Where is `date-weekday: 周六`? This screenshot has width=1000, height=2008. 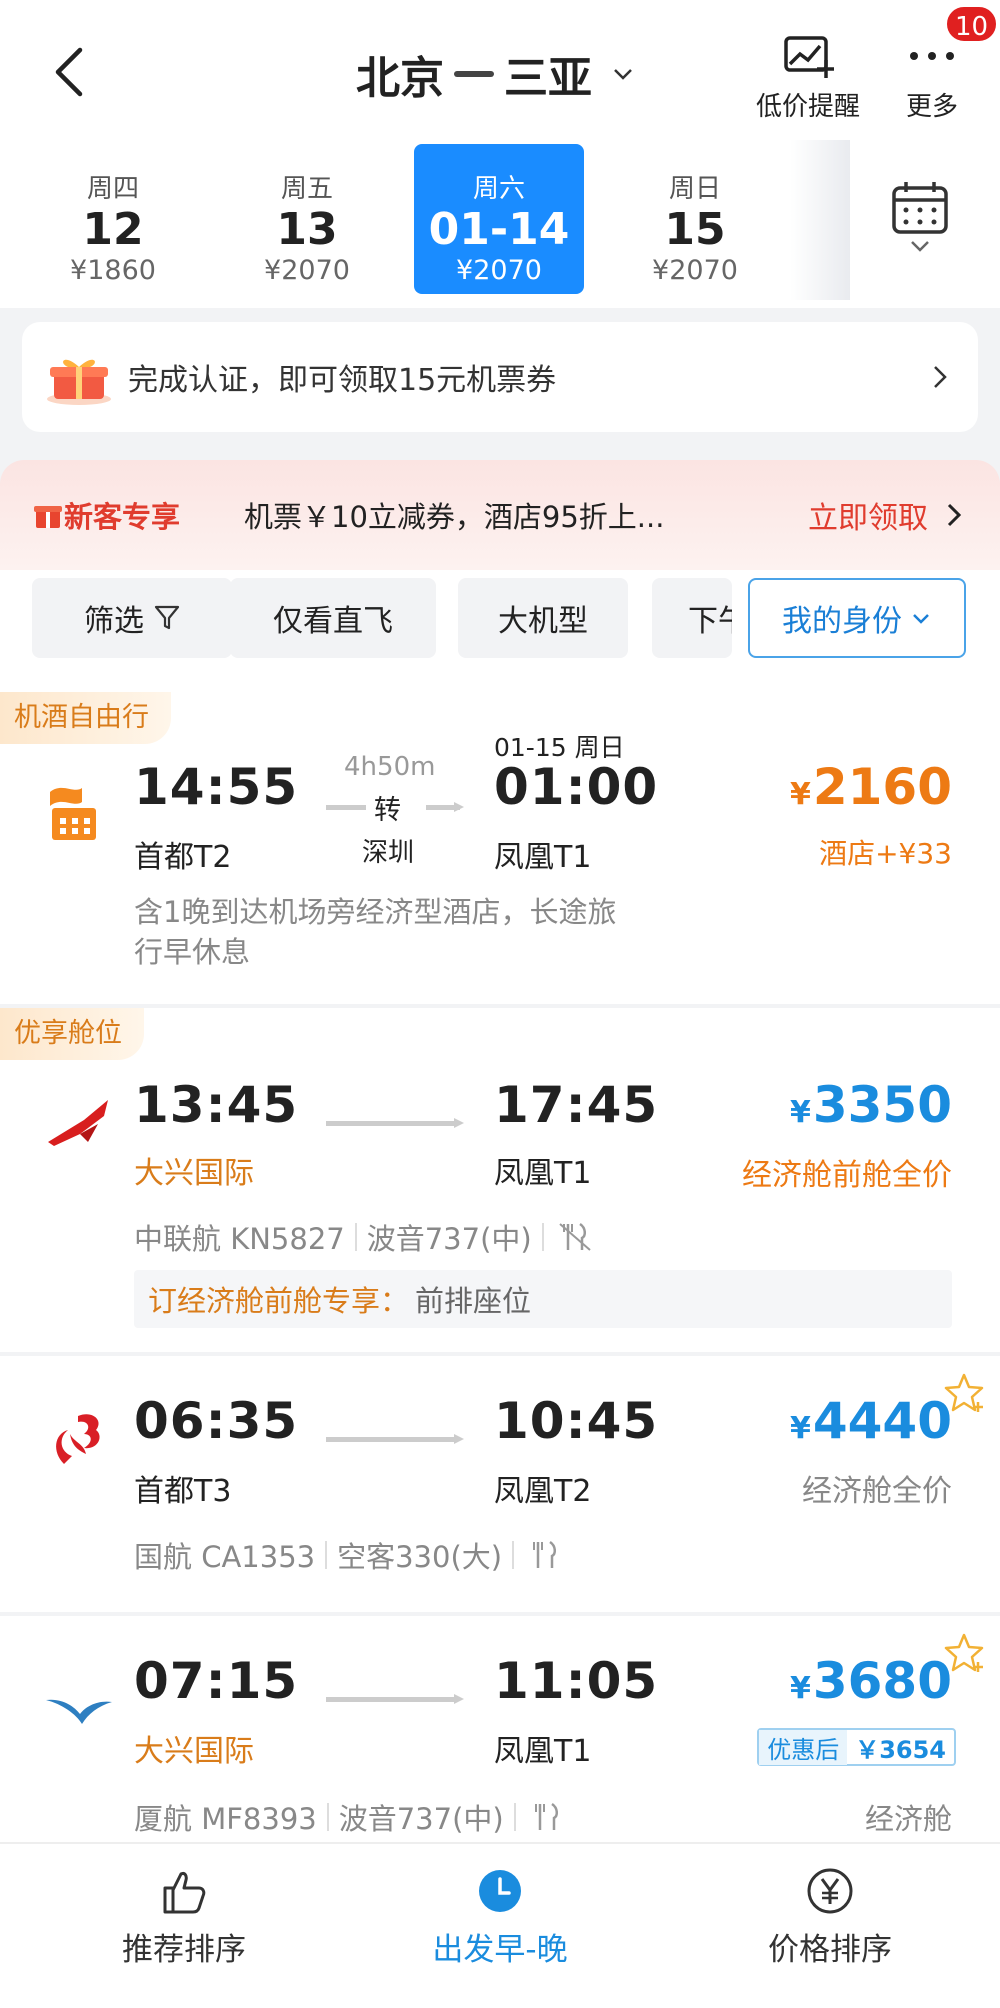
date-weekday: 周六 is located at coordinates (498, 189).